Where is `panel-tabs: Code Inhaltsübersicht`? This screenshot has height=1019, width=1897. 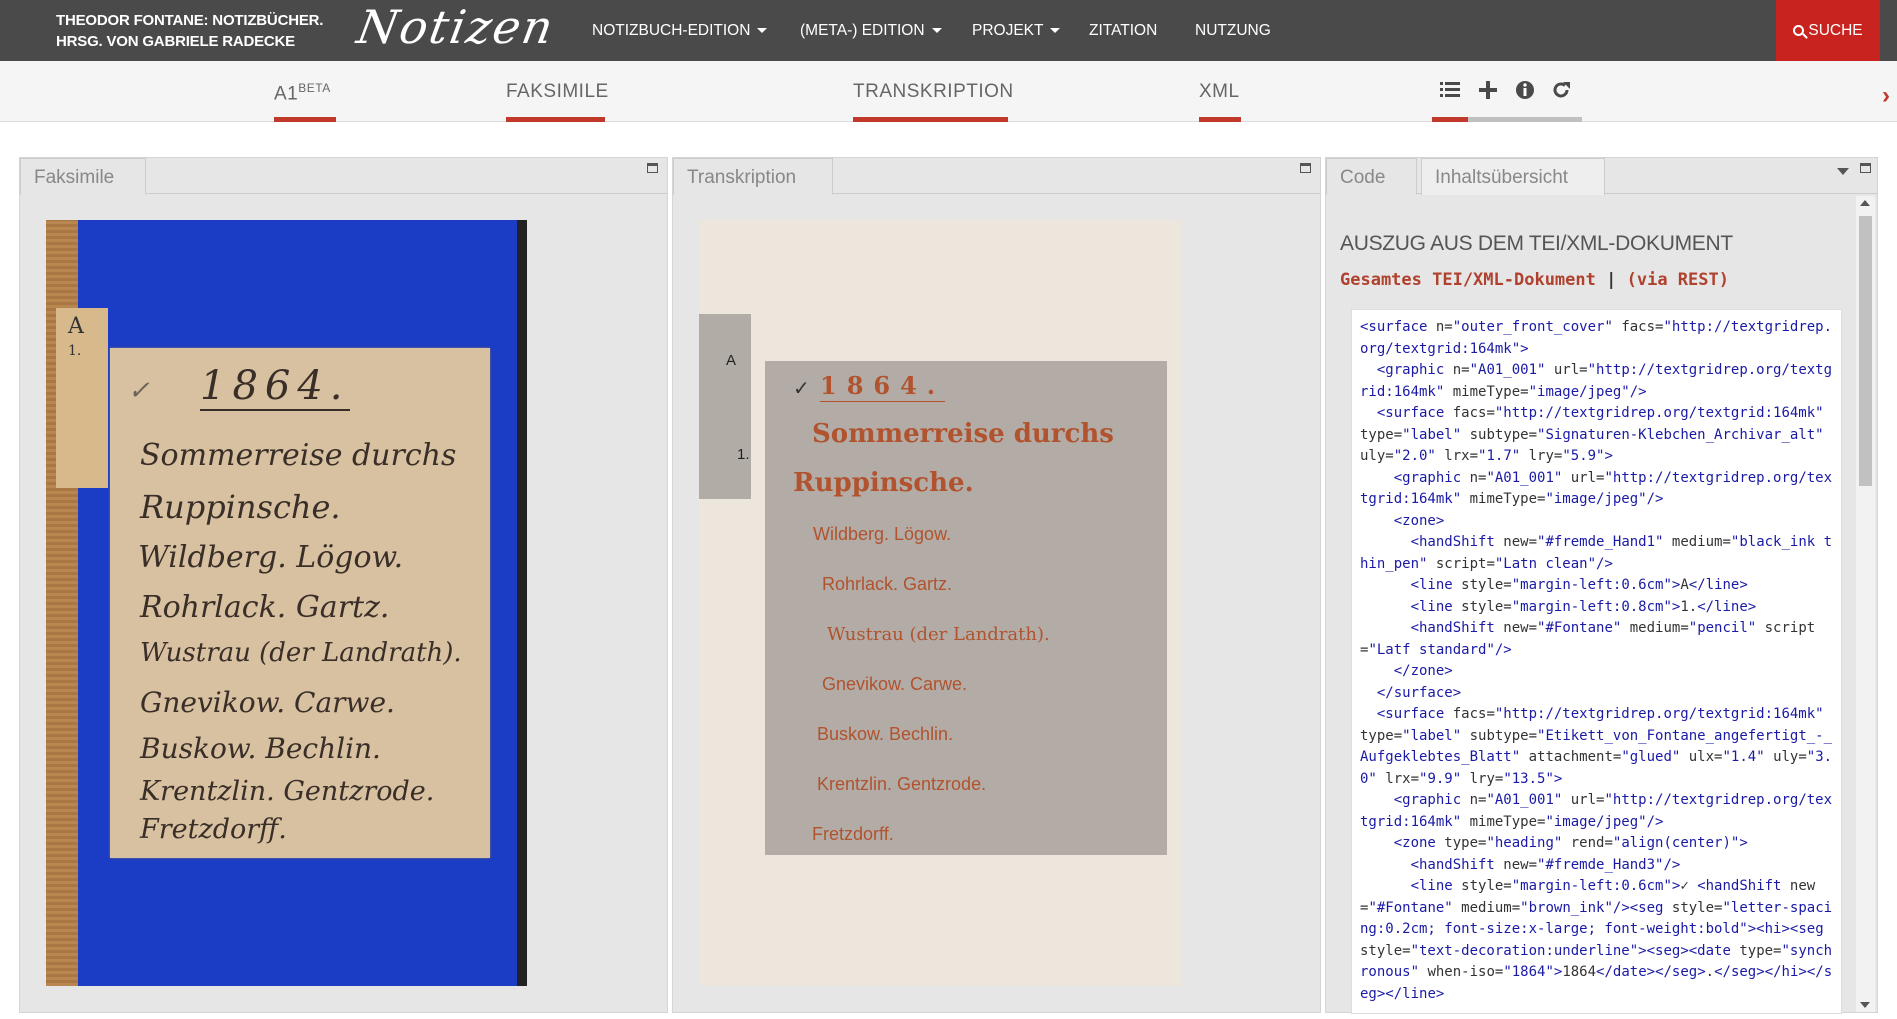 panel-tabs: Code Inhaltsübersicht is located at coordinates (1601, 176).